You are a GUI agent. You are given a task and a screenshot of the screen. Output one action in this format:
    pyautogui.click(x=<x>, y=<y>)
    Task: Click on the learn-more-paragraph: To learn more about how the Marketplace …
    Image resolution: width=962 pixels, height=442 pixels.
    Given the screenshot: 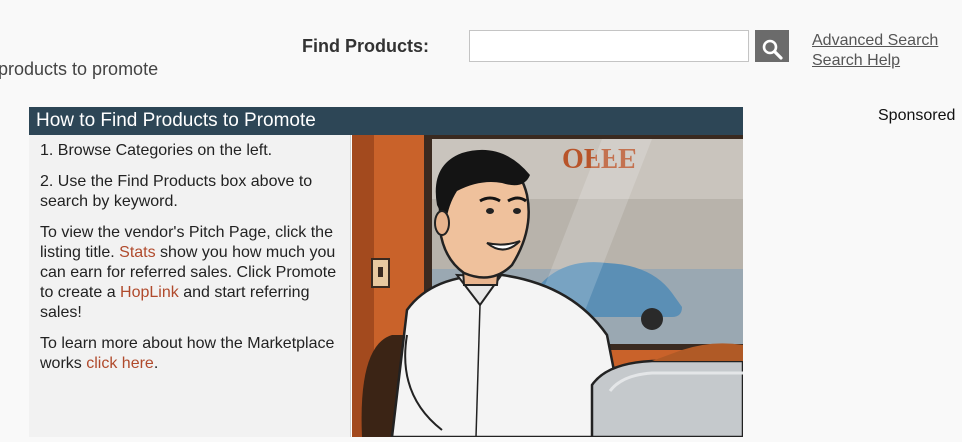 What is the action you would take?
    pyautogui.click(x=190, y=354)
    